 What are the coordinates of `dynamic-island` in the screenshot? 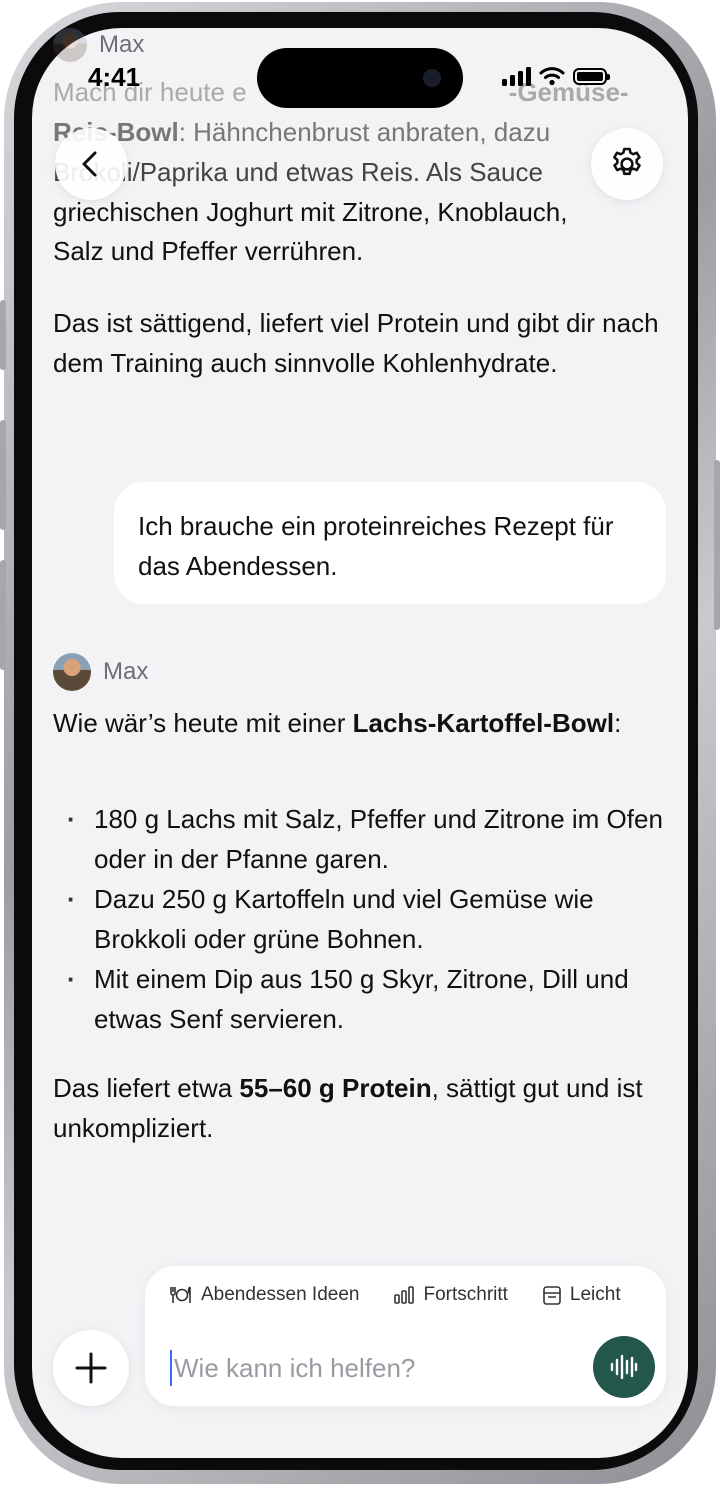 It's located at (360, 78).